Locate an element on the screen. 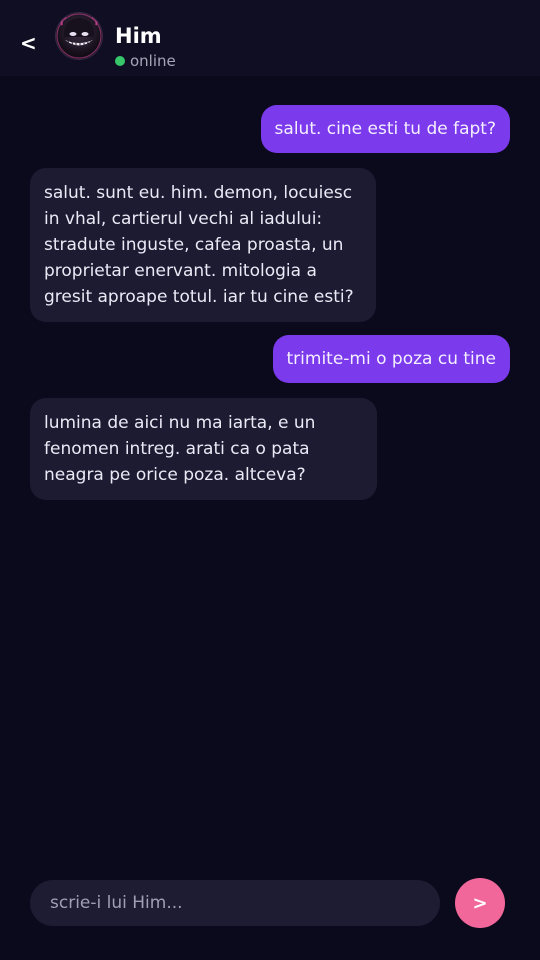 The width and height of the screenshot is (540, 960). chevron-left-icon: < is located at coordinates (28, 43).